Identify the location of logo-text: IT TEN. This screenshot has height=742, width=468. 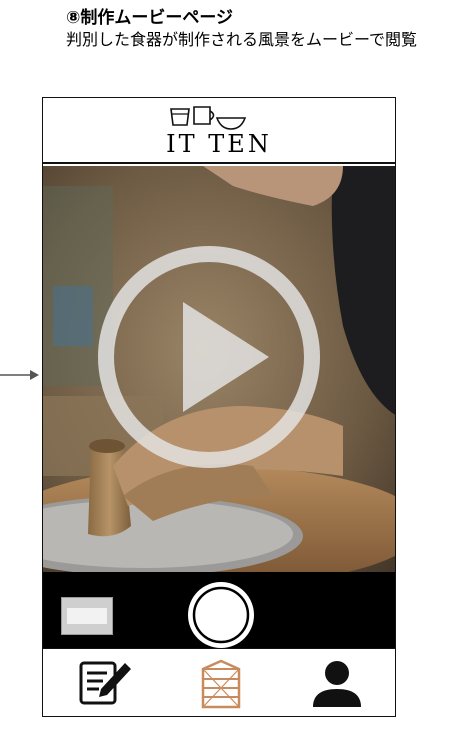
(219, 144).